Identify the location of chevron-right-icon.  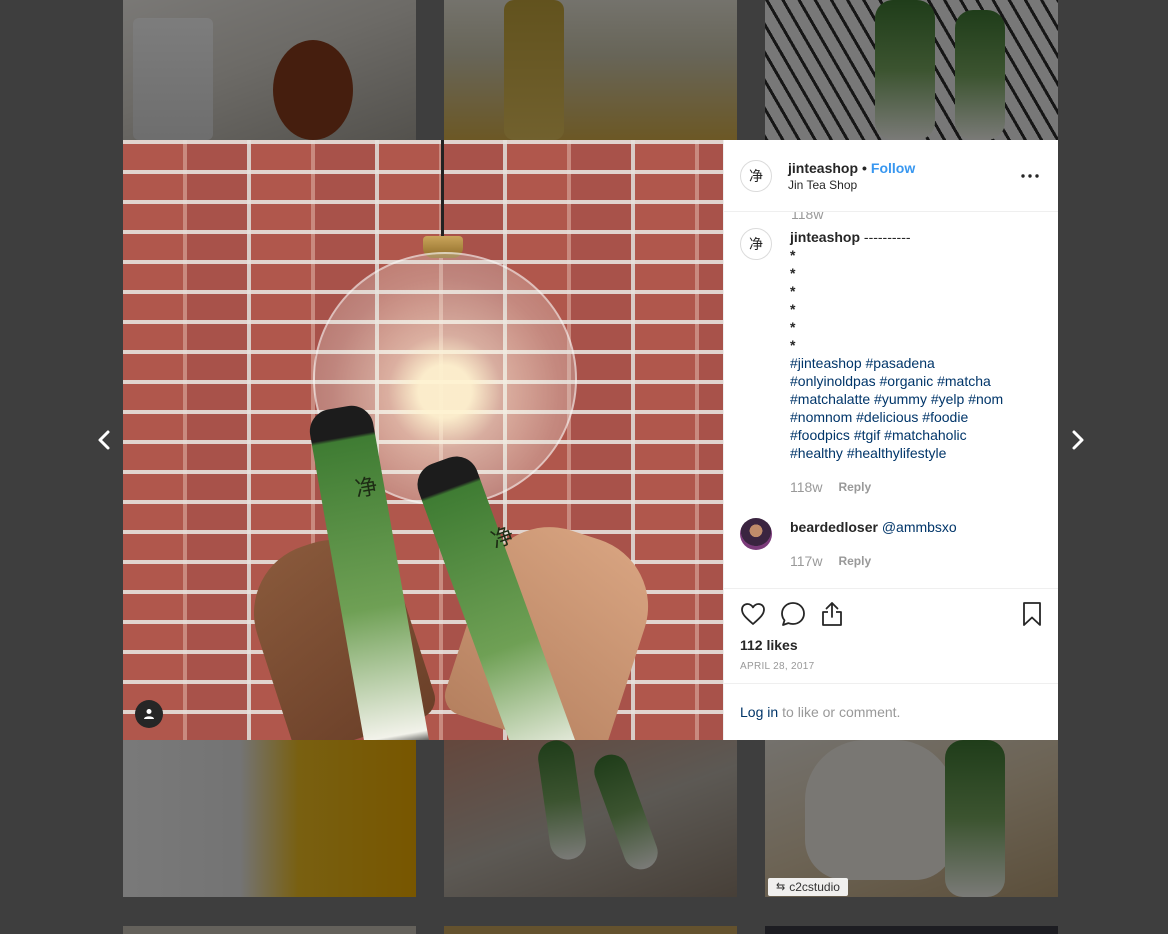
(1078, 440).